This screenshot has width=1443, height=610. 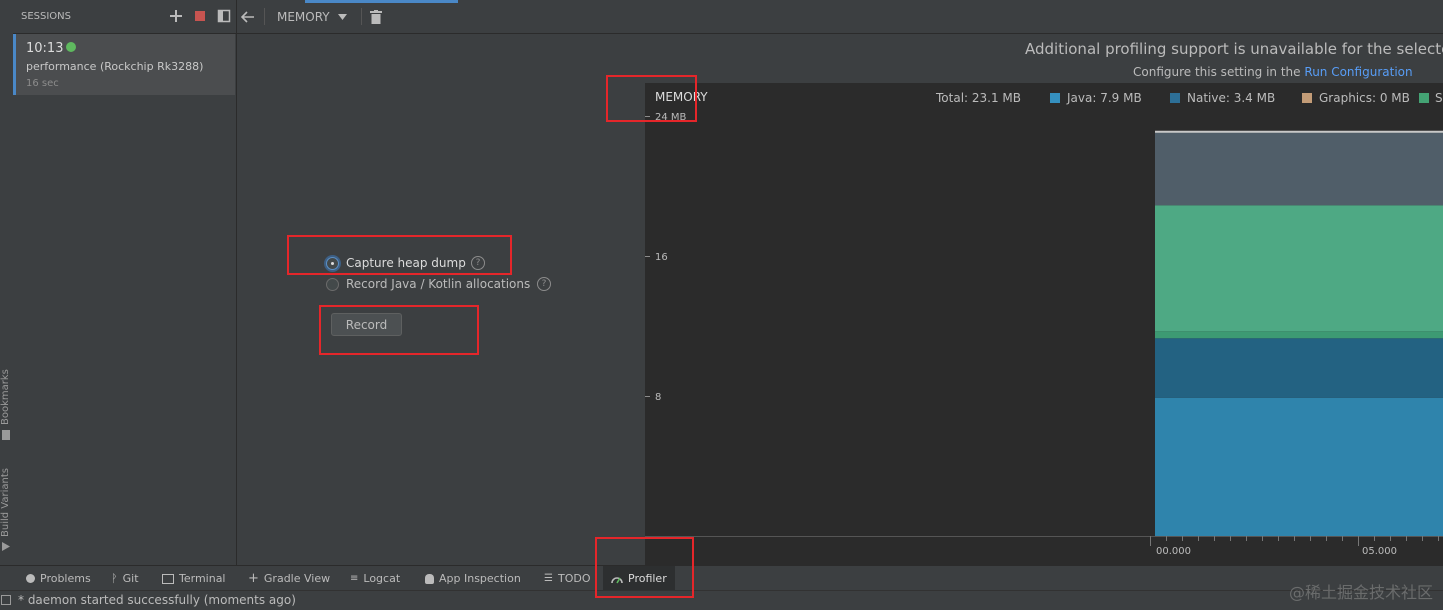 What do you see at coordinates (1217, 72) in the screenshot?
I see `config-hint-prefix: Configure this setting in the` at bounding box center [1217, 72].